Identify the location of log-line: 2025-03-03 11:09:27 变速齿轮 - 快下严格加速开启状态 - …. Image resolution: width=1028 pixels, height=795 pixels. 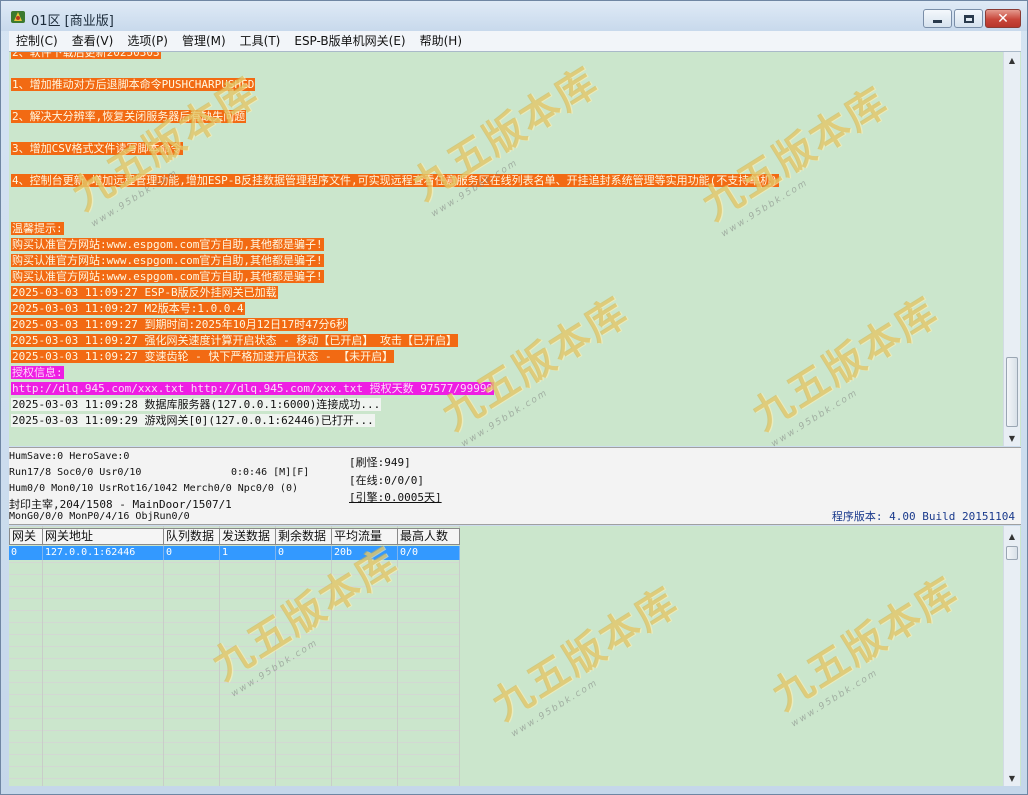
(506, 357).